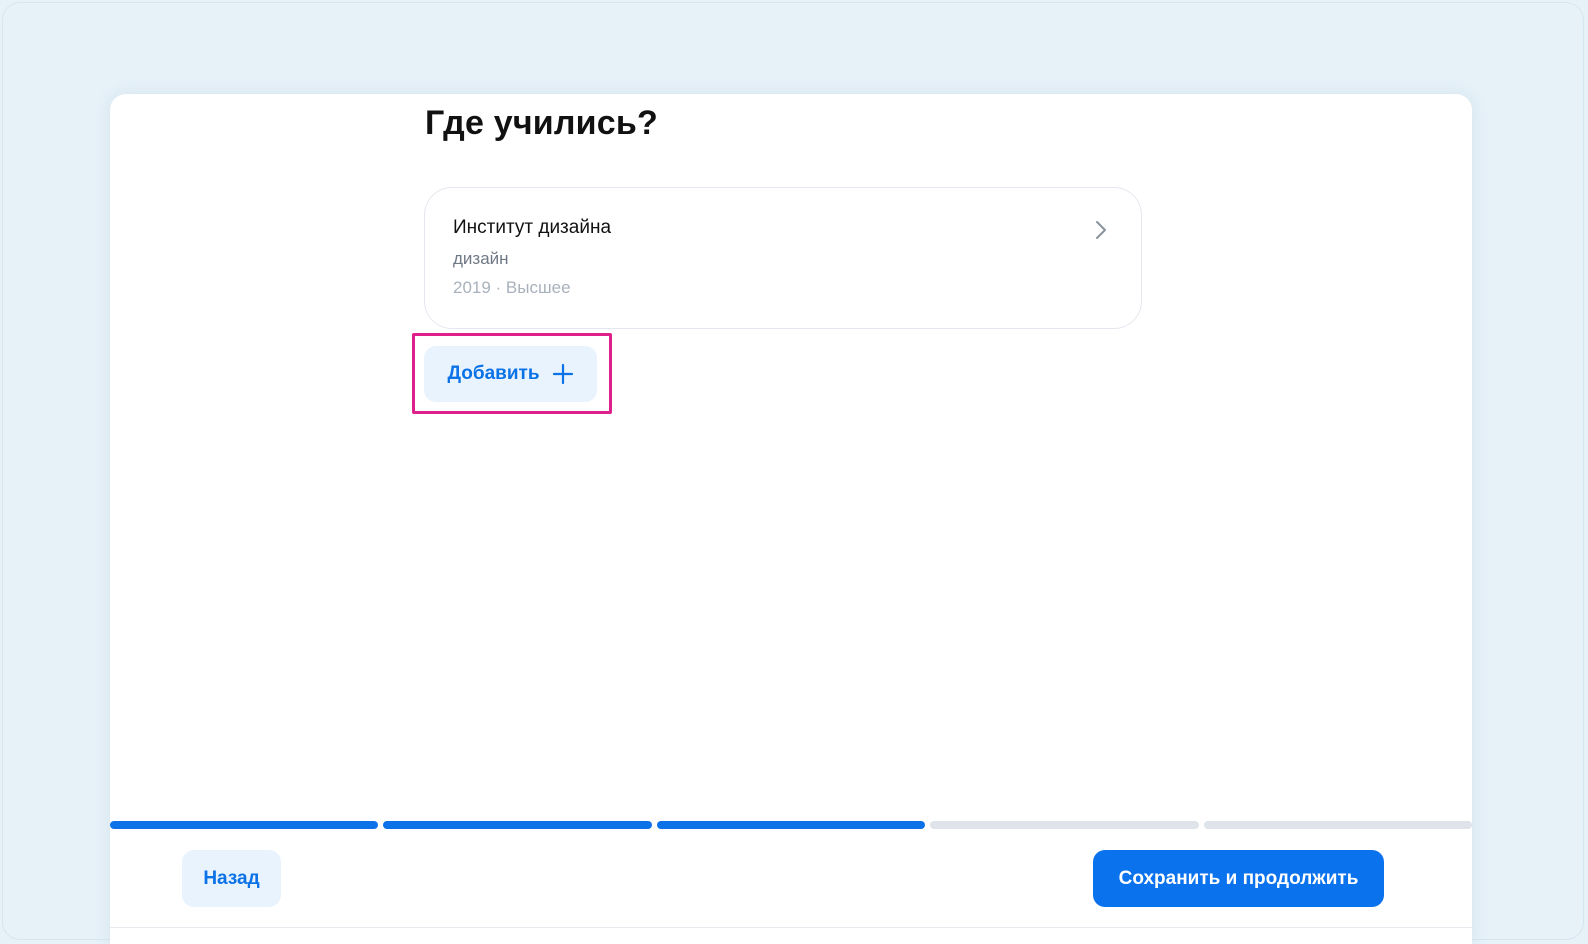 The image size is (1588, 944). Describe the element at coordinates (231, 878) in the screenshot. I see `back-button: Назад` at that location.